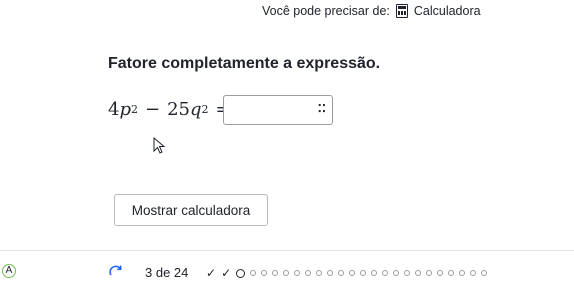  I want to click on hint-prefix: Você pode precisar de:, so click(326, 11).